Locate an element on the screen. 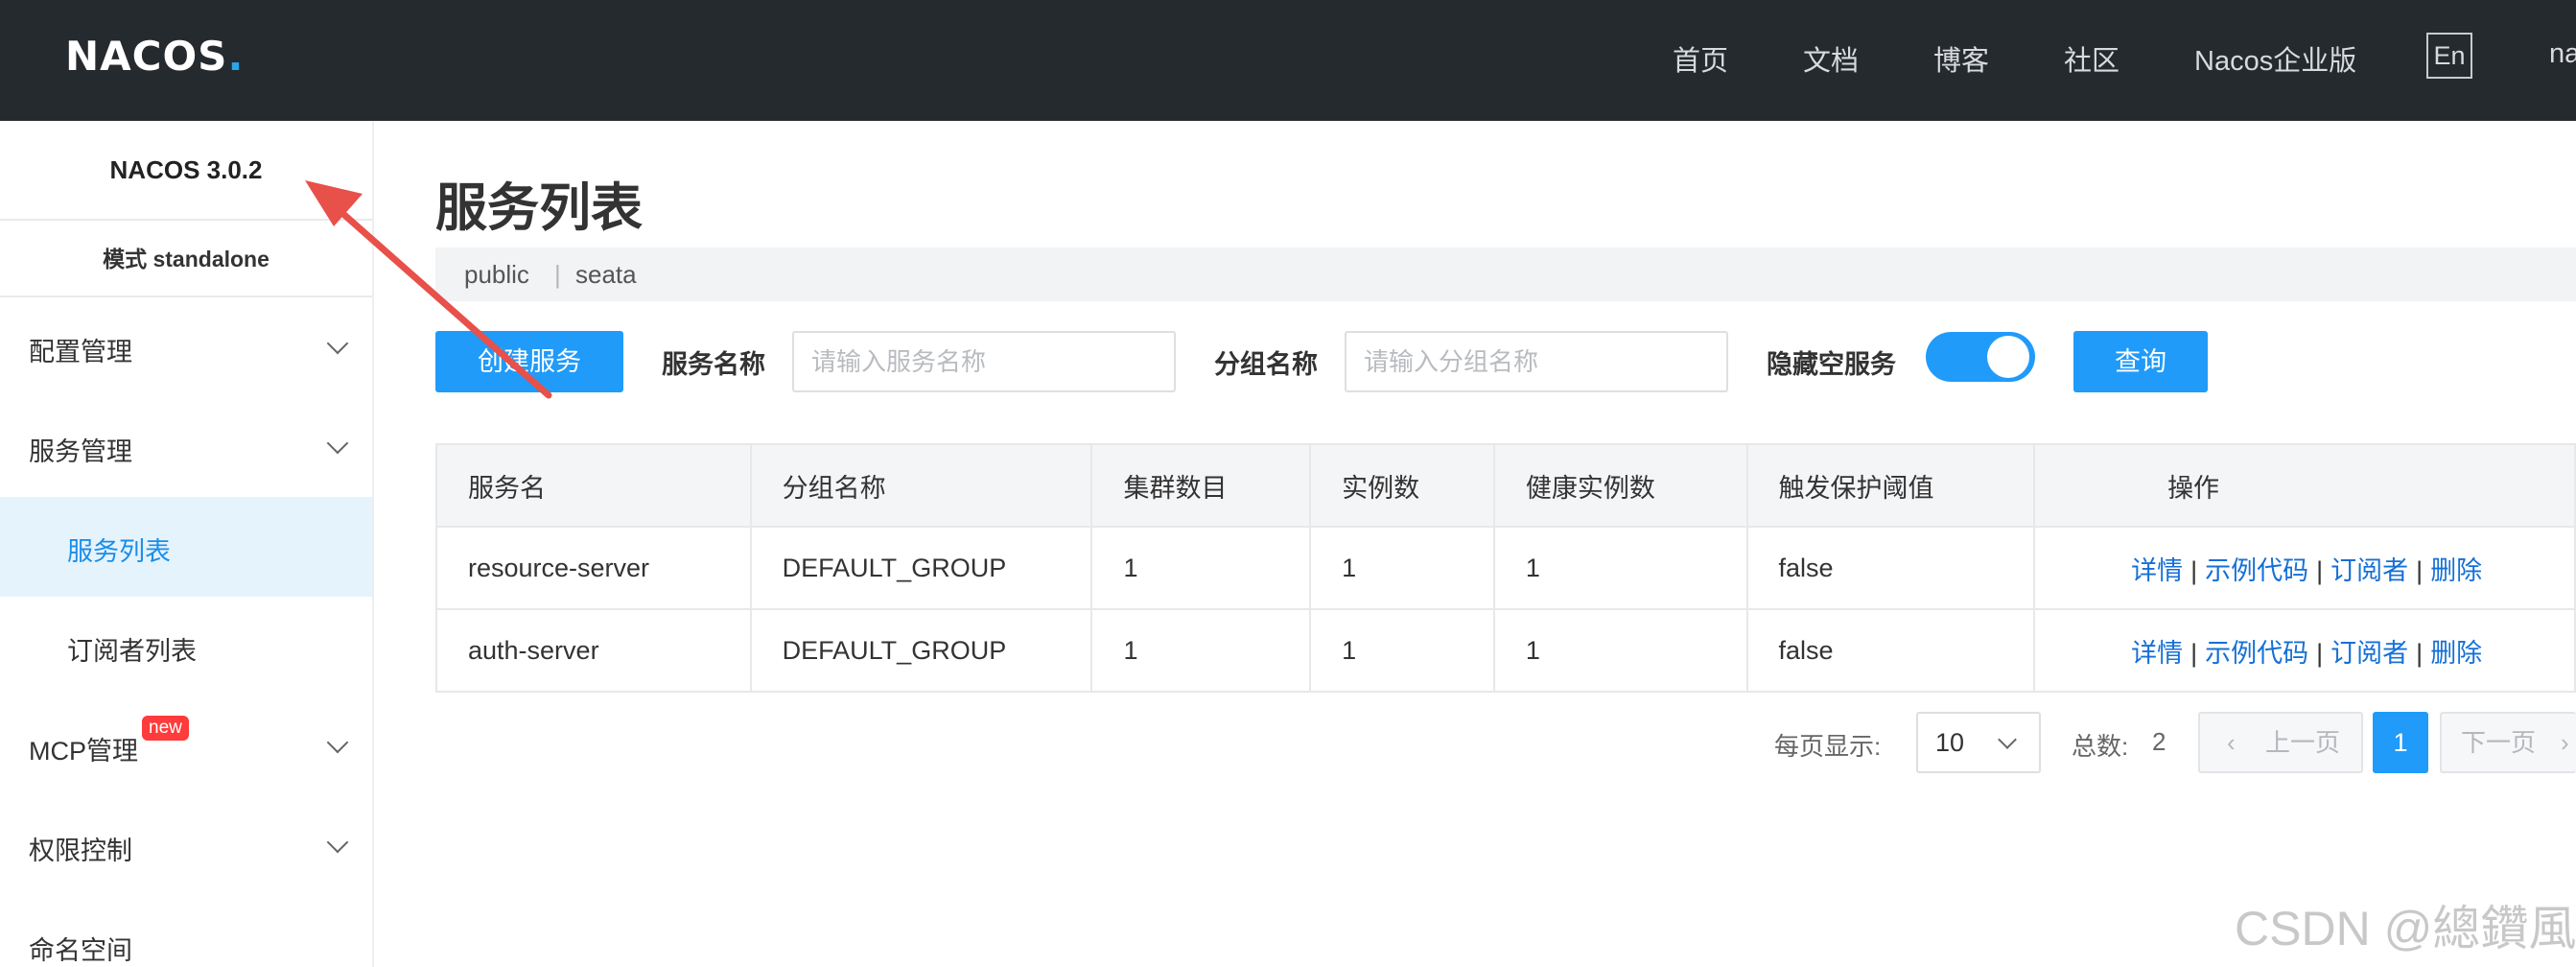 The image size is (2576, 967). sidebar-item-label: 服务管理 is located at coordinates (80, 451).